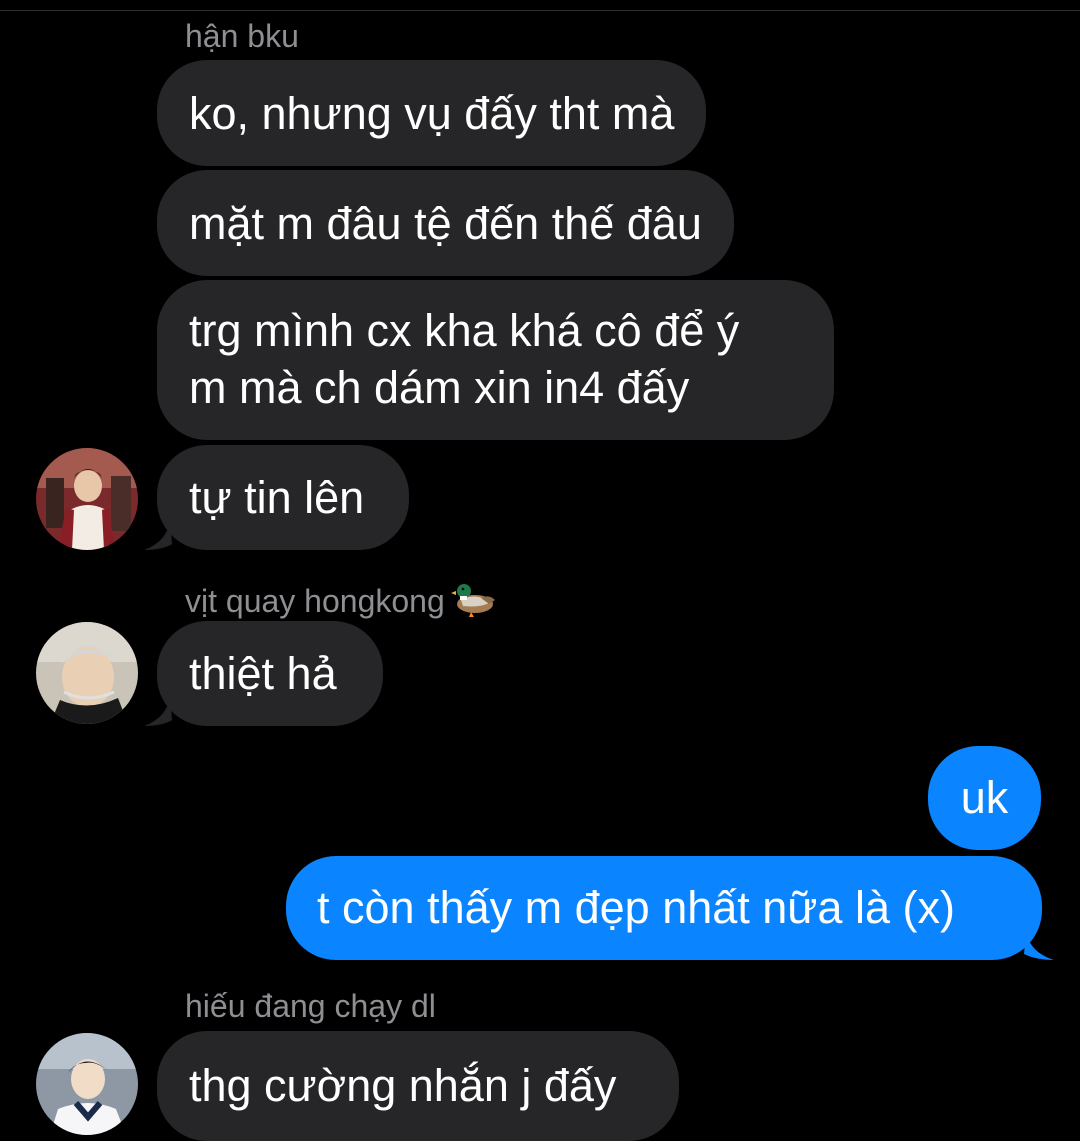  Describe the element at coordinates (277, 497) in the screenshot. I see `message-text: tự tin lên` at that location.